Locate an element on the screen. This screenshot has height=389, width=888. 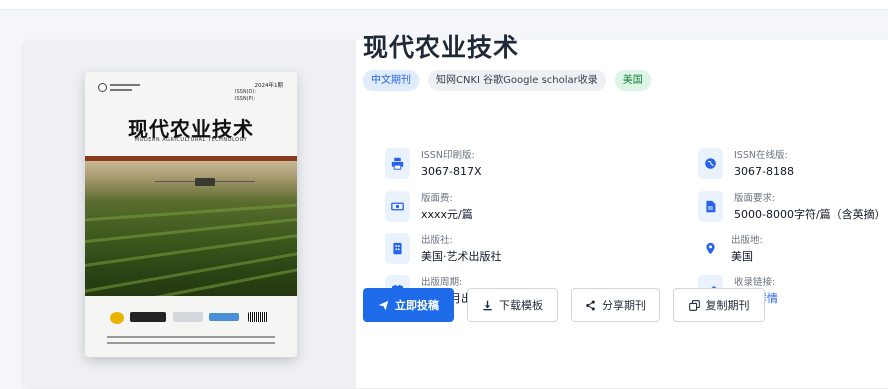
copy-journal-button: 复制期刊 is located at coordinates (719, 305).